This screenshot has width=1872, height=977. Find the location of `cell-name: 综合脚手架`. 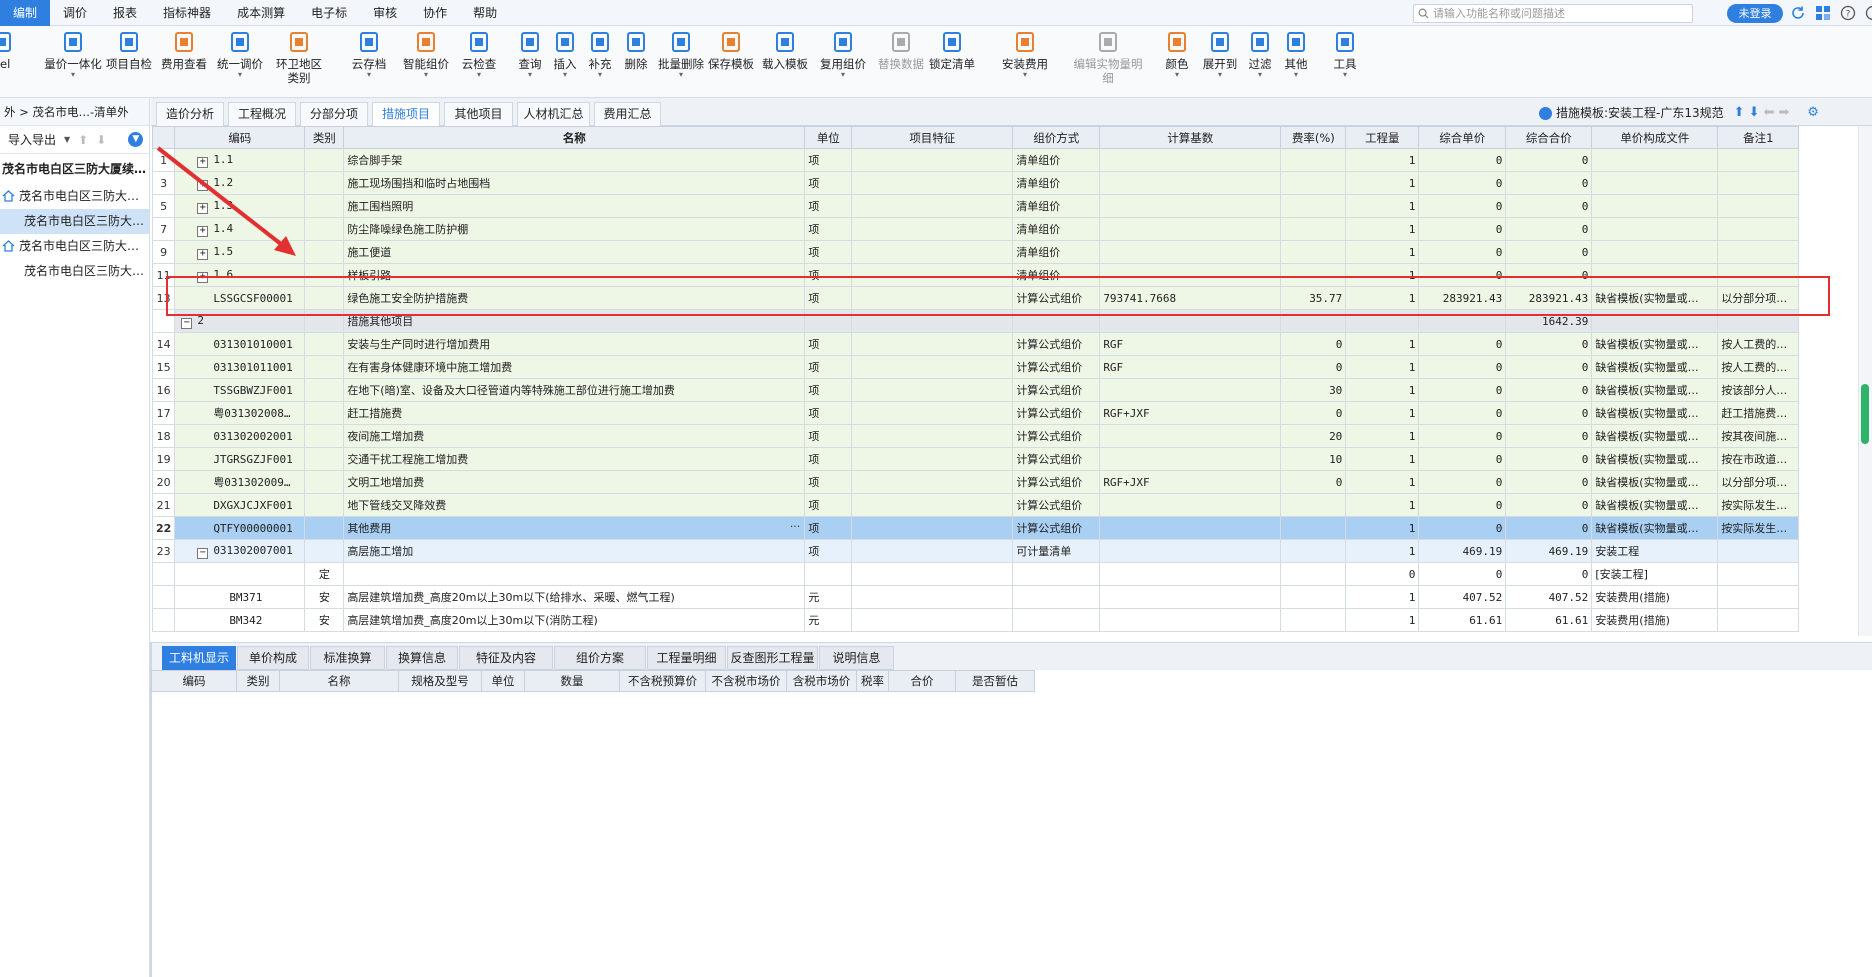

cell-name: 综合脚手架 is located at coordinates (574, 160).